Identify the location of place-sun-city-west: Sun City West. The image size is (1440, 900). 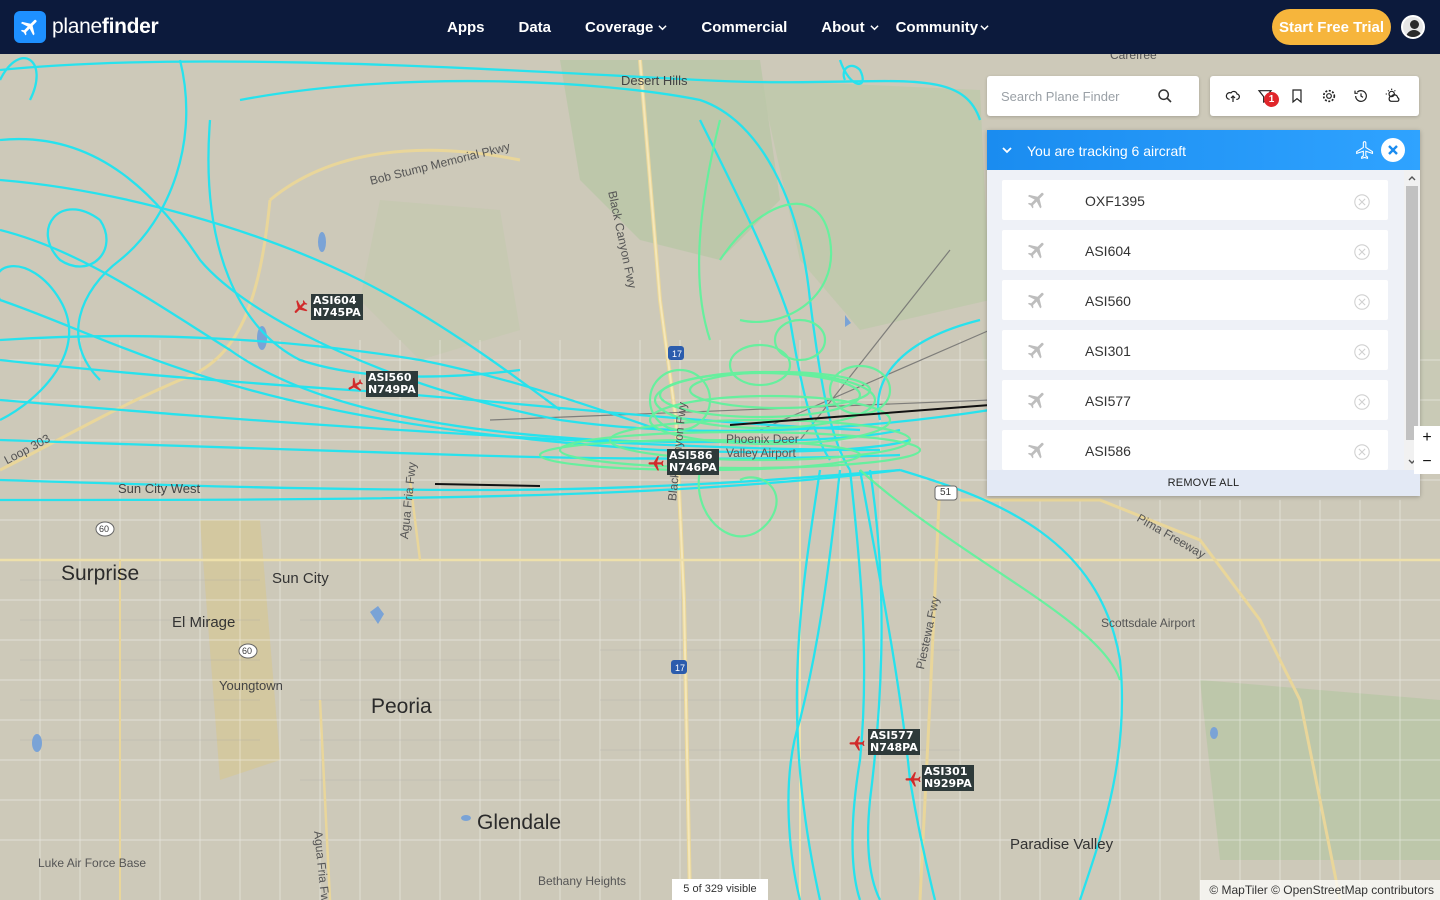
(159, 488).